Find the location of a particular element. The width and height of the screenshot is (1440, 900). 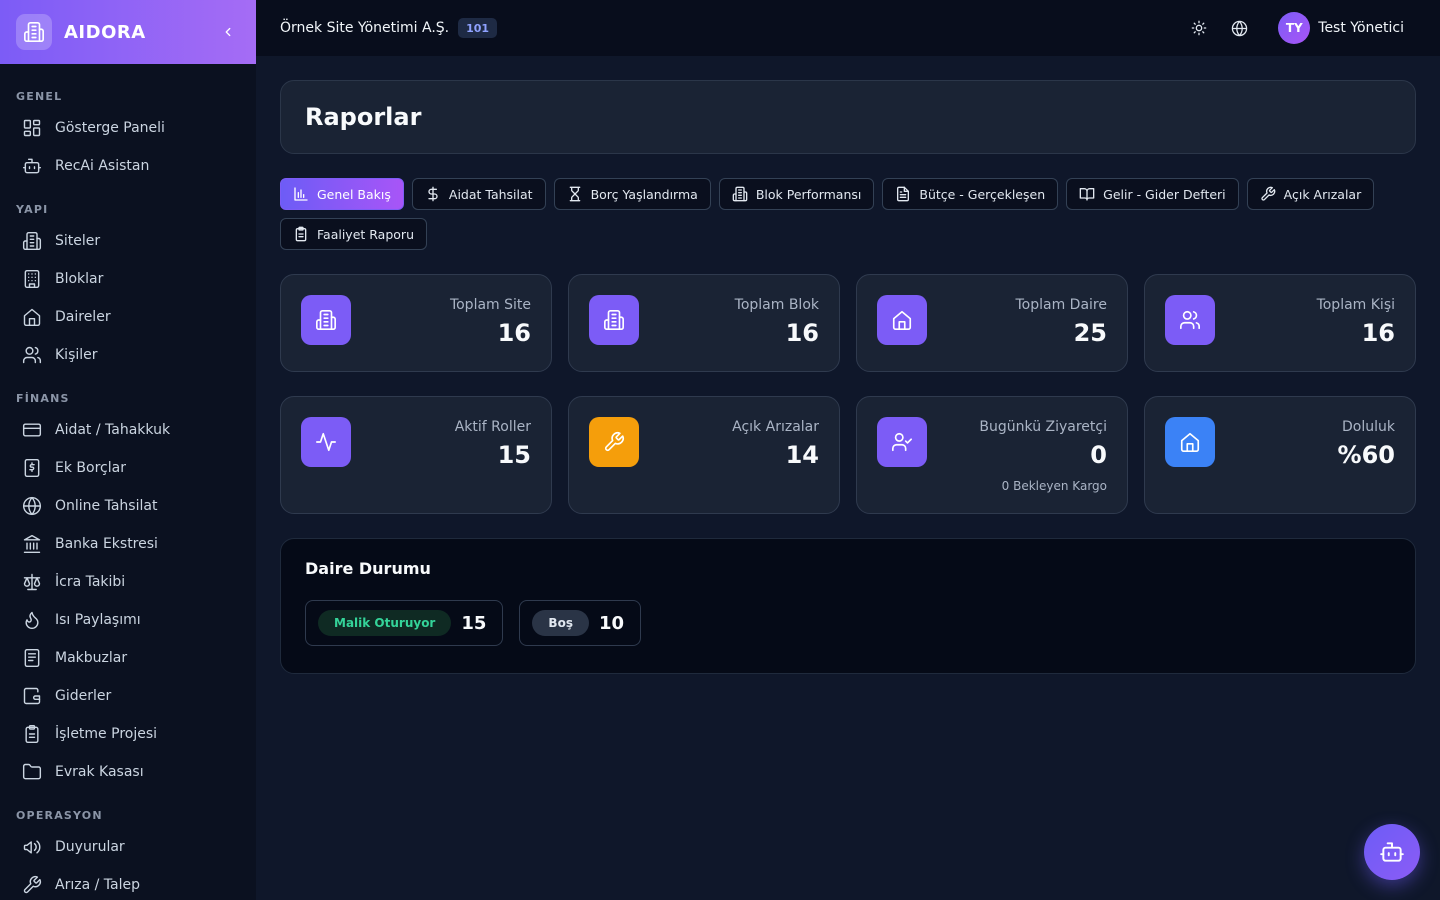

tab-butce-gerceklesen: Bütçe - Gerçekleşen is located at coordinates (970, 194).